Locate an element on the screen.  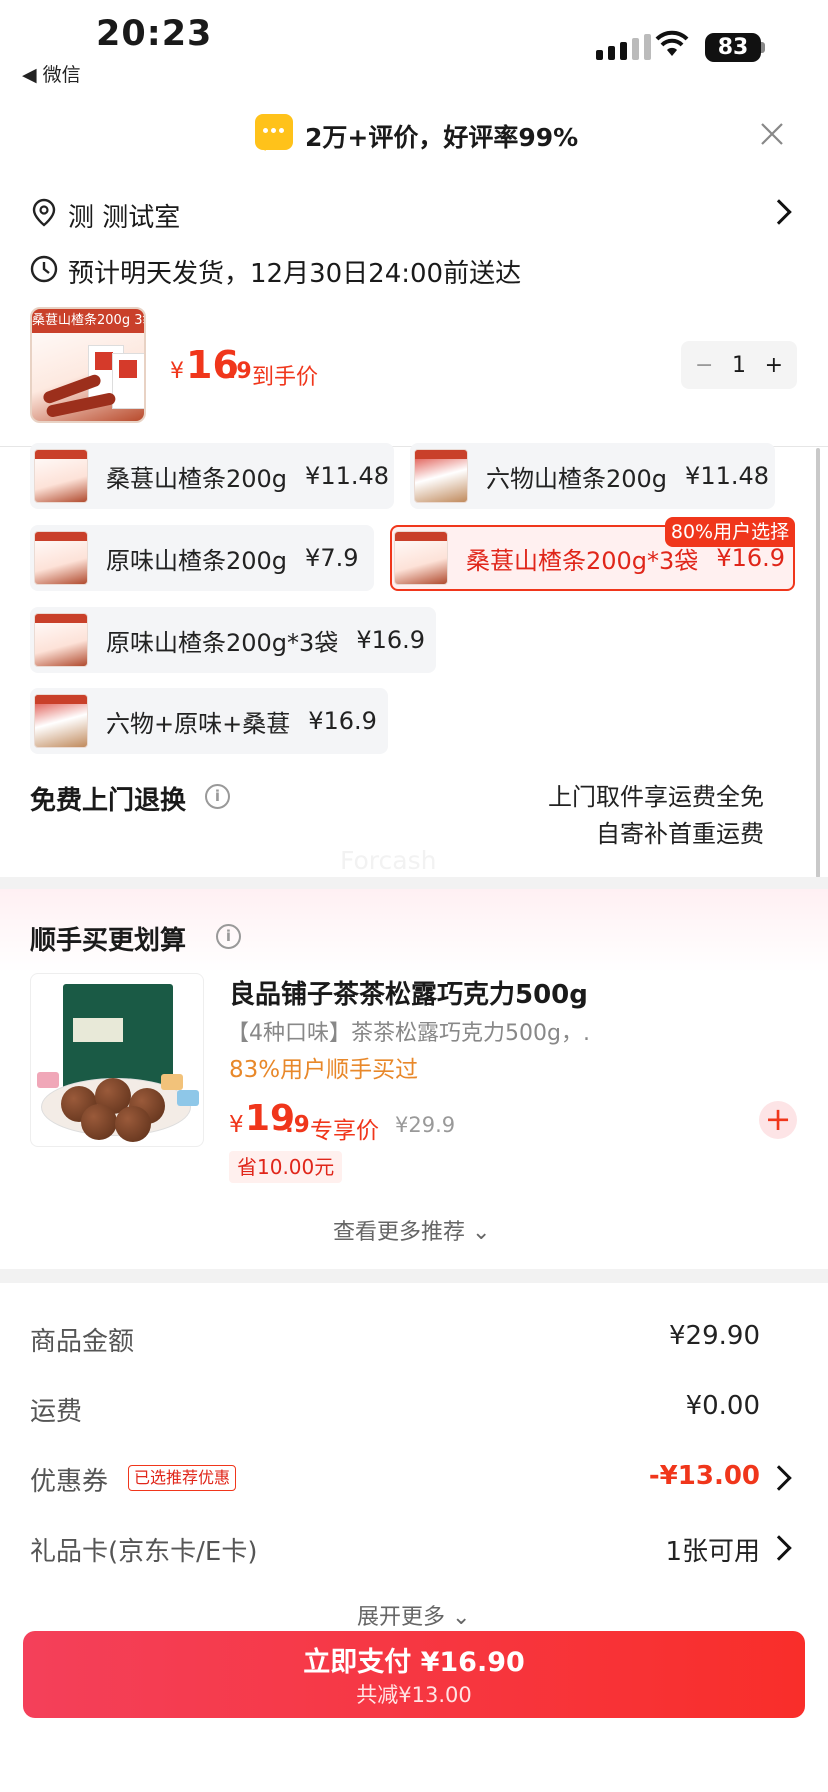
back-to-wechat: ◀ 微信 is located at coordinates (51, 73).